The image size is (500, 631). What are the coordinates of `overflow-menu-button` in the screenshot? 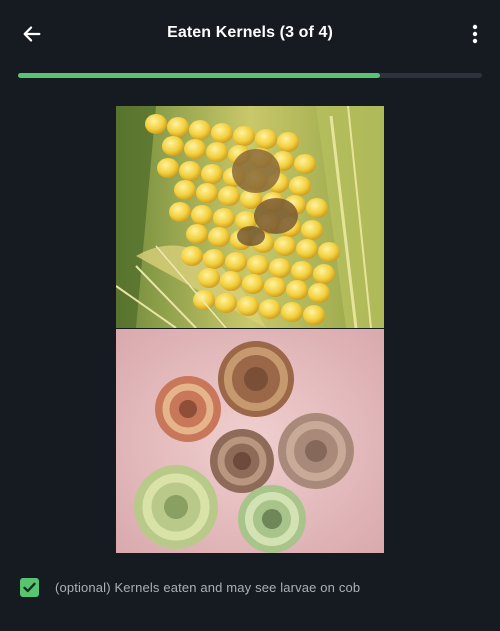 It's located at (475, 34).